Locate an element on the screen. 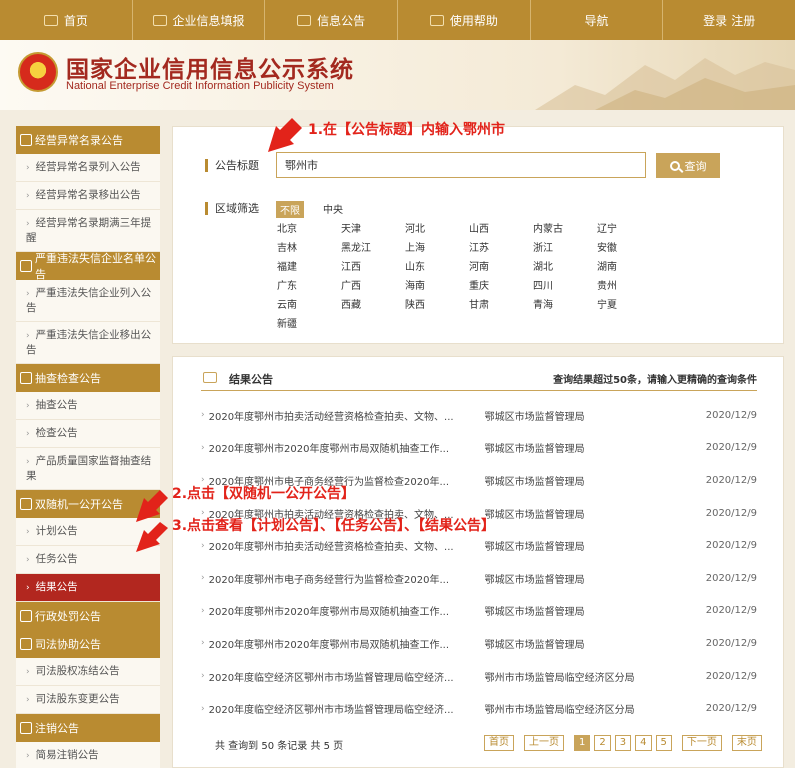  annotation-step3: 3.点击查看【计划公告】、【任务公告】、【结果公告】 is located at coordinates (334, 526).